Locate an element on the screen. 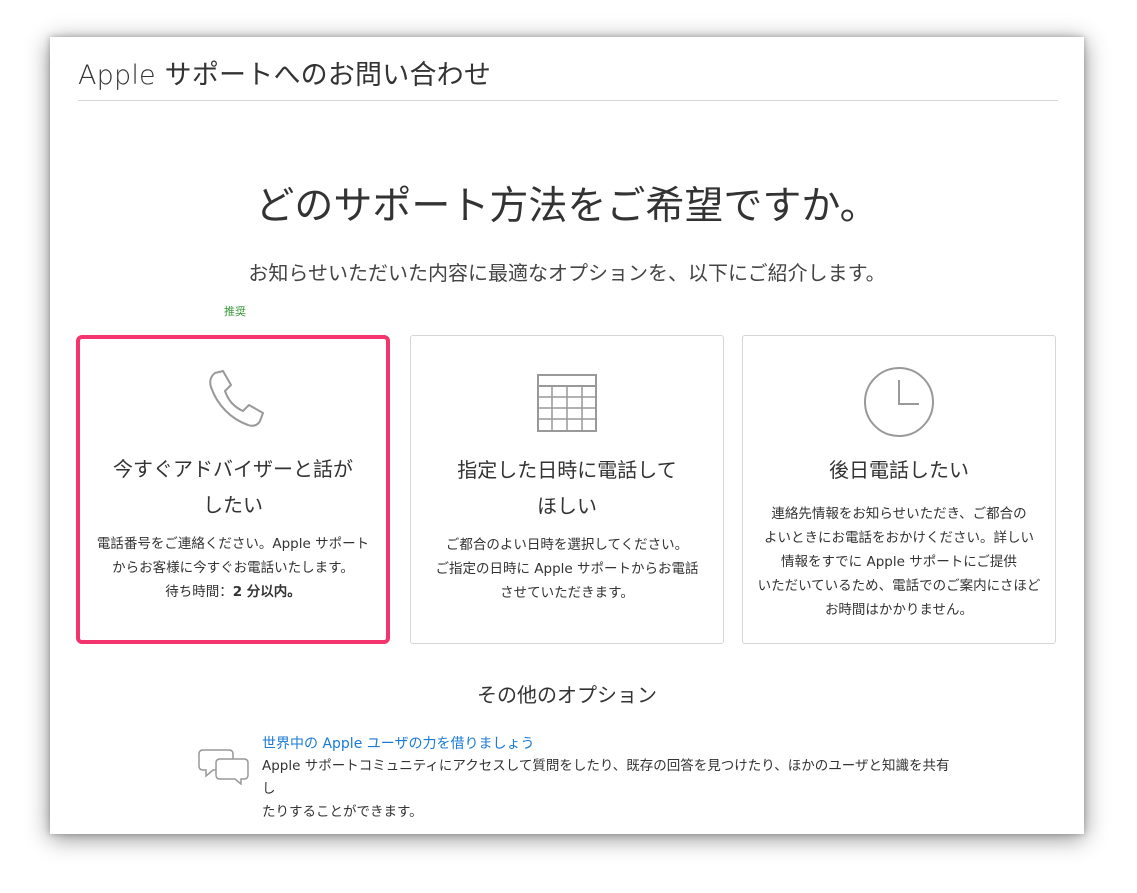 This screenshot has width=1137, height=893. card-desc-line: させていただきます。 is located at coordinates (567, 593).